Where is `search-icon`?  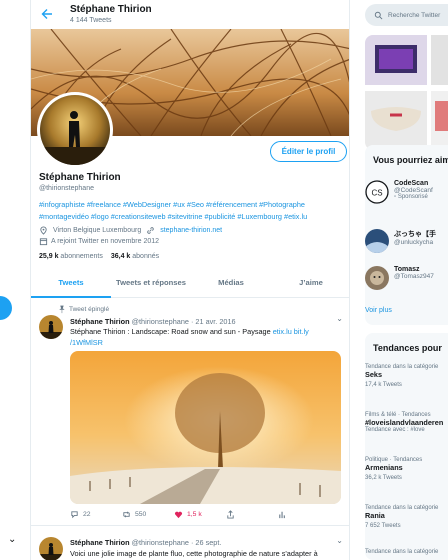 search-icon is located at coordinates (378, 15).